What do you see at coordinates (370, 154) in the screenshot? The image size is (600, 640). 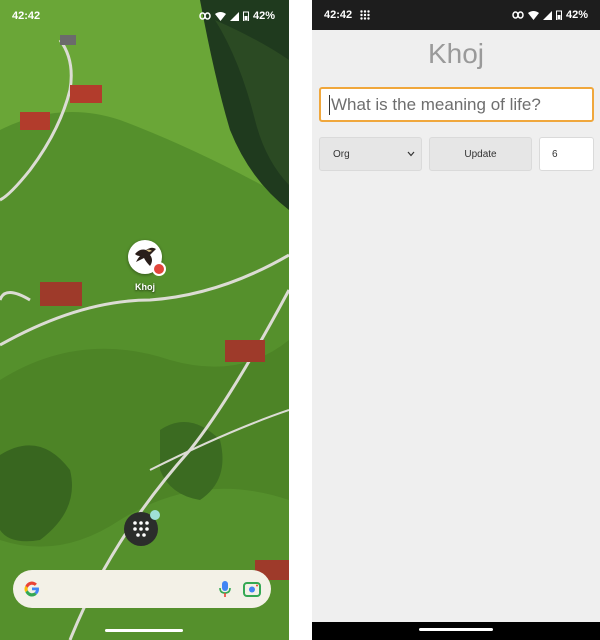 I see `content-type-select: Org` at bounding box center [370, 154].